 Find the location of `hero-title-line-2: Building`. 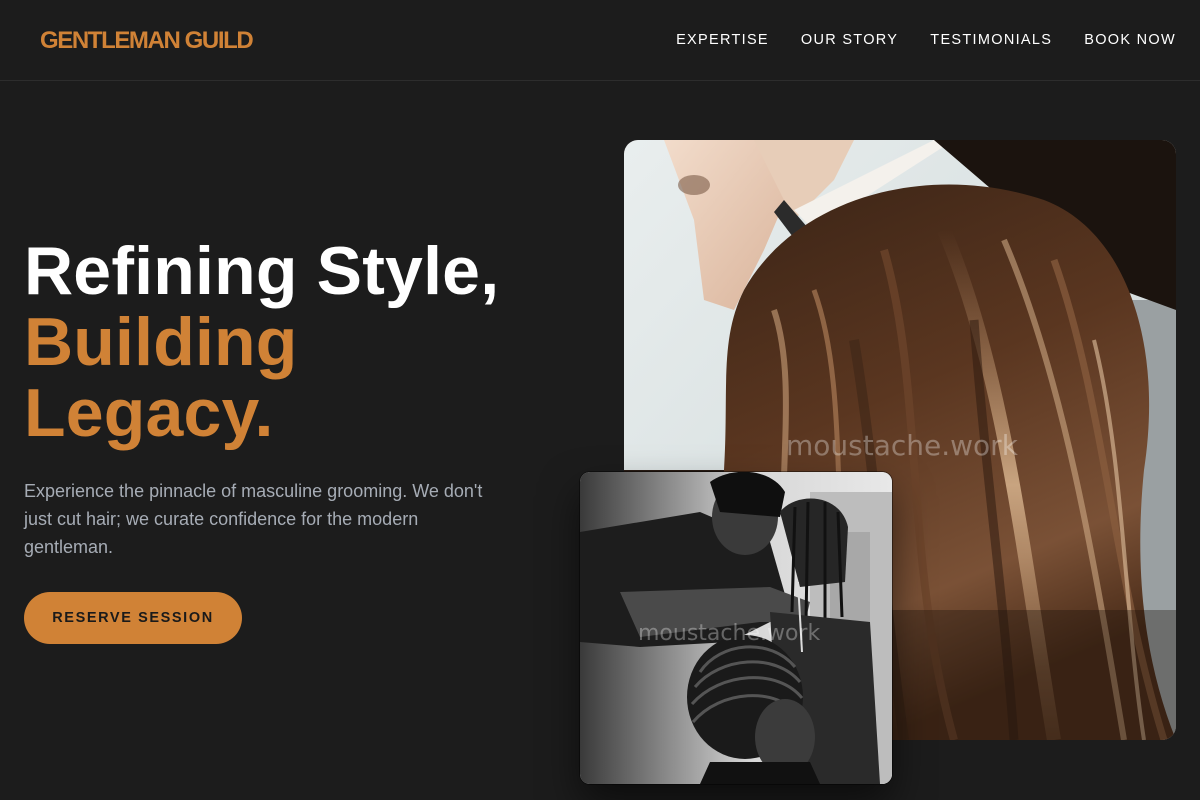

hero-title-line-2: Building is located at coordinates (161, 342).